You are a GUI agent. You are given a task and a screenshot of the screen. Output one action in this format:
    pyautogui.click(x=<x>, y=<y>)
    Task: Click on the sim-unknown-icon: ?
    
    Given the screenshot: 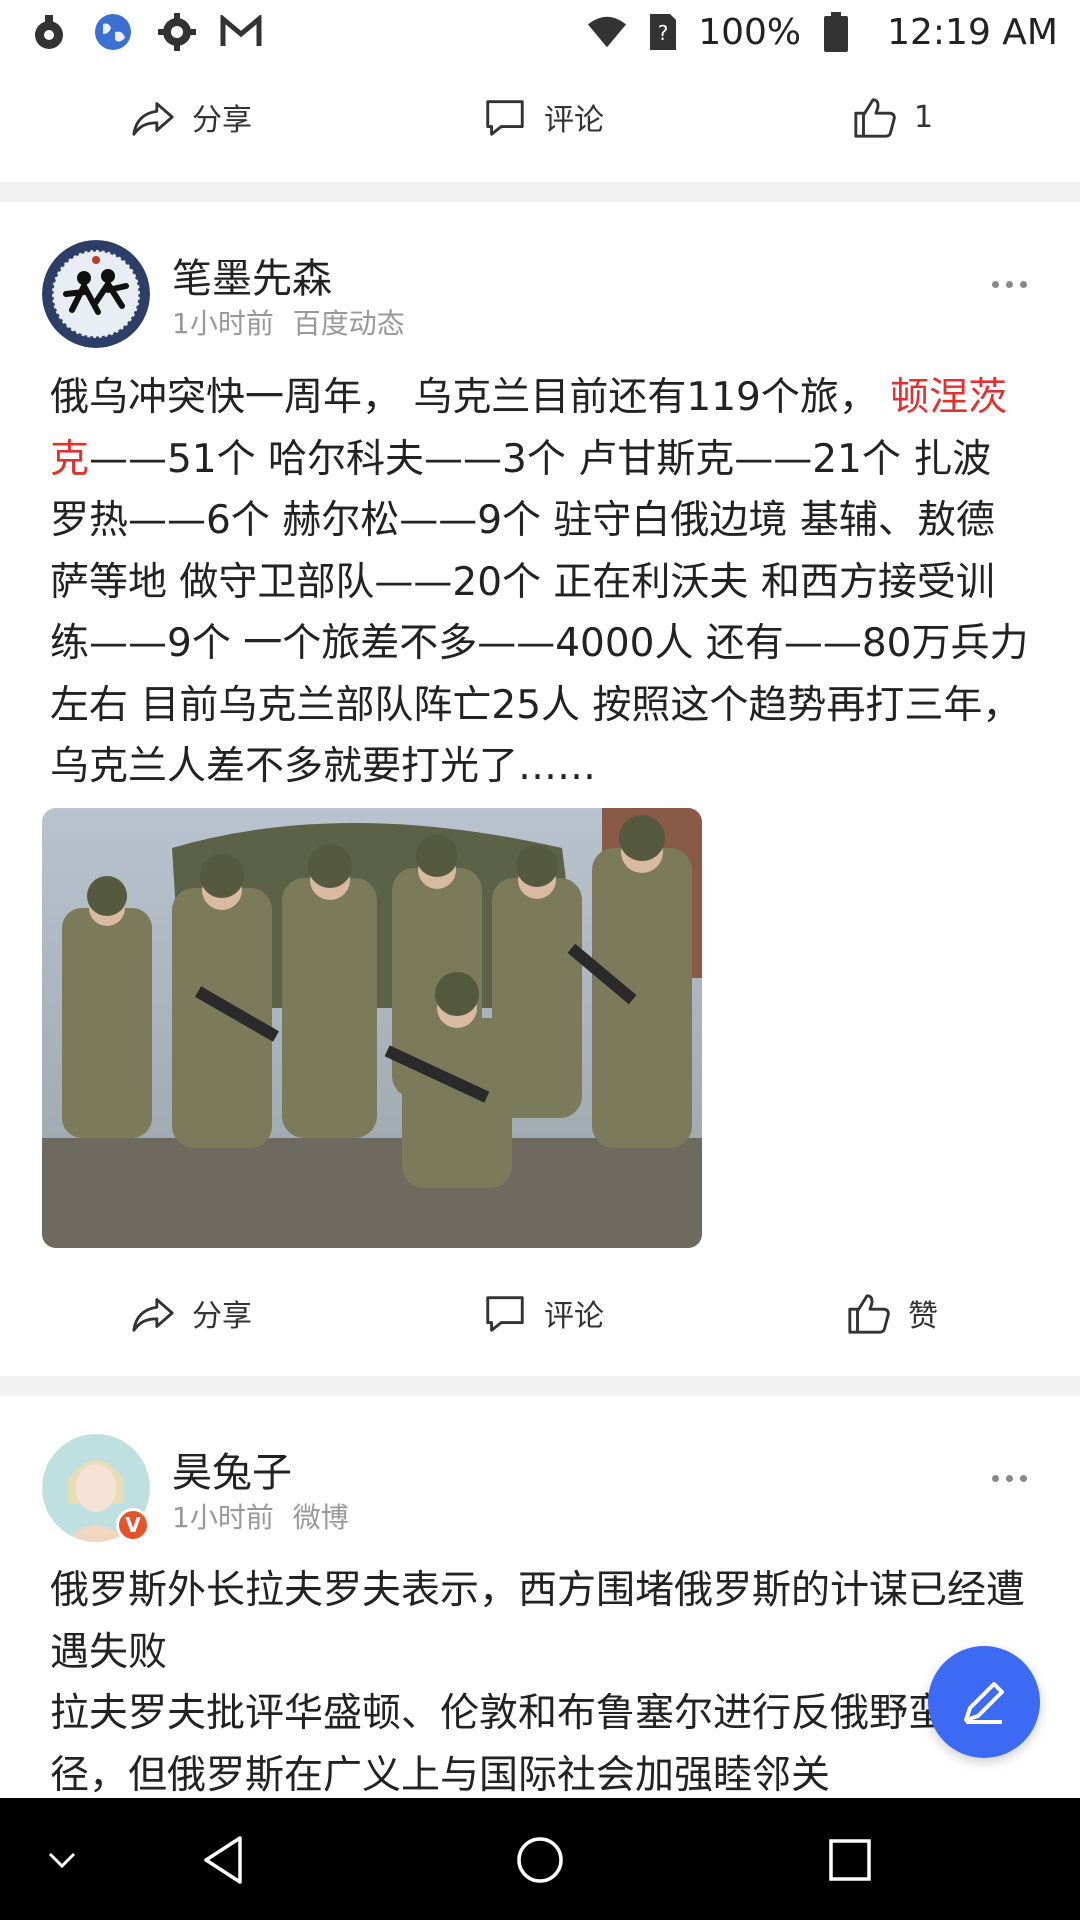 What is the action you would take?
    pyautogui.click(x=663, y=32)
    